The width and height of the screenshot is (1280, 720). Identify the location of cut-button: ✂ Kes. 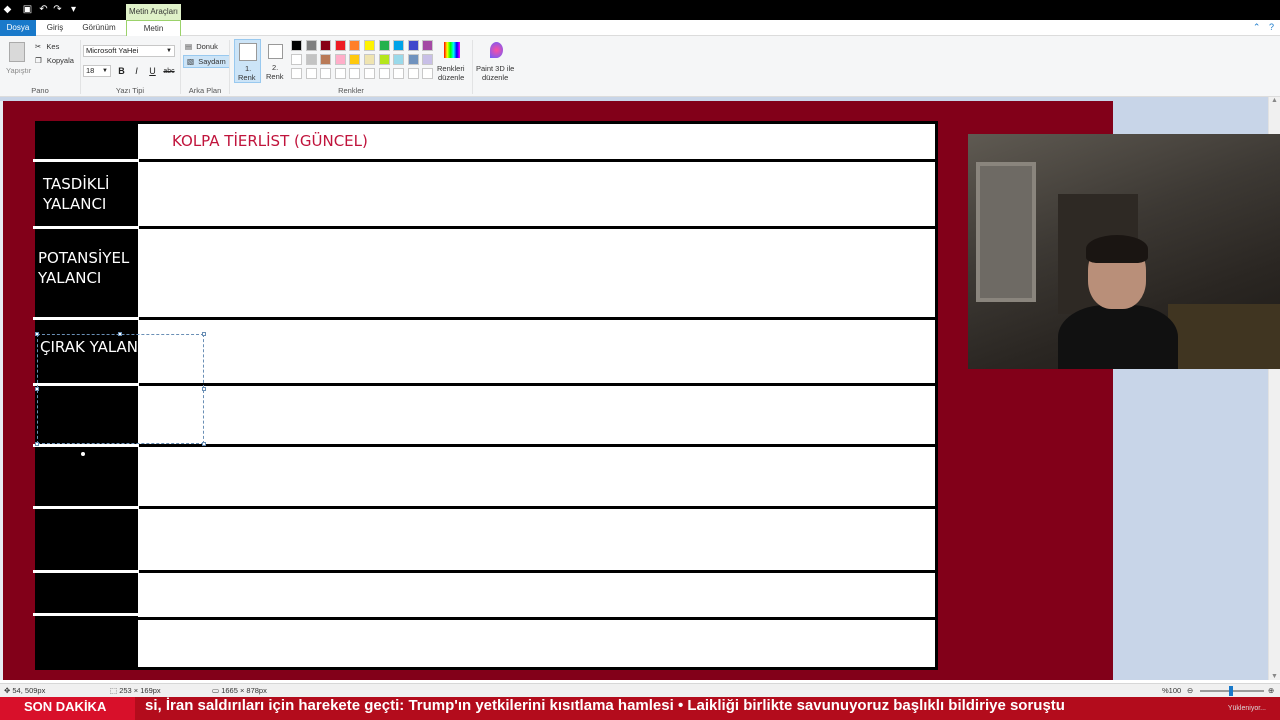
(47, 46).